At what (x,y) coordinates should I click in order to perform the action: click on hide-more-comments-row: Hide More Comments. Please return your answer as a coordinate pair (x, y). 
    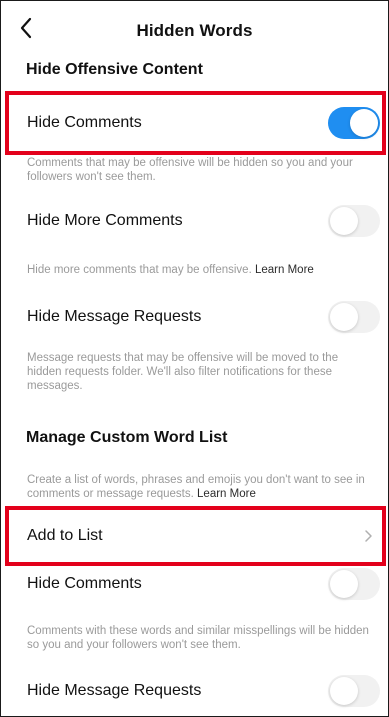
    Looking at the image, I should click on (194, 221).